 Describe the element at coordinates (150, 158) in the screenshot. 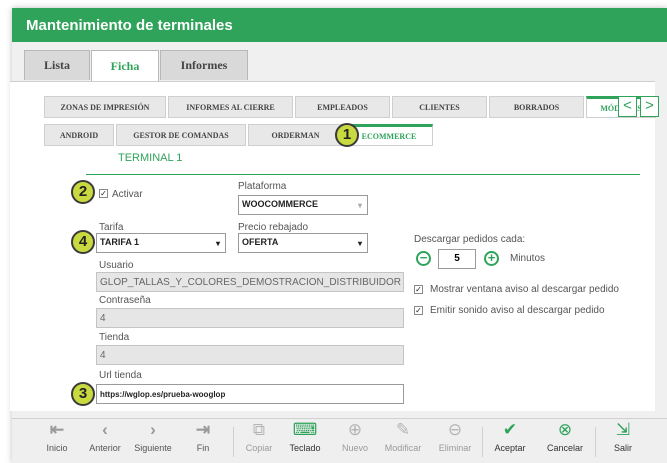

I see `terminal-title: TERMINAL 1` at that location.